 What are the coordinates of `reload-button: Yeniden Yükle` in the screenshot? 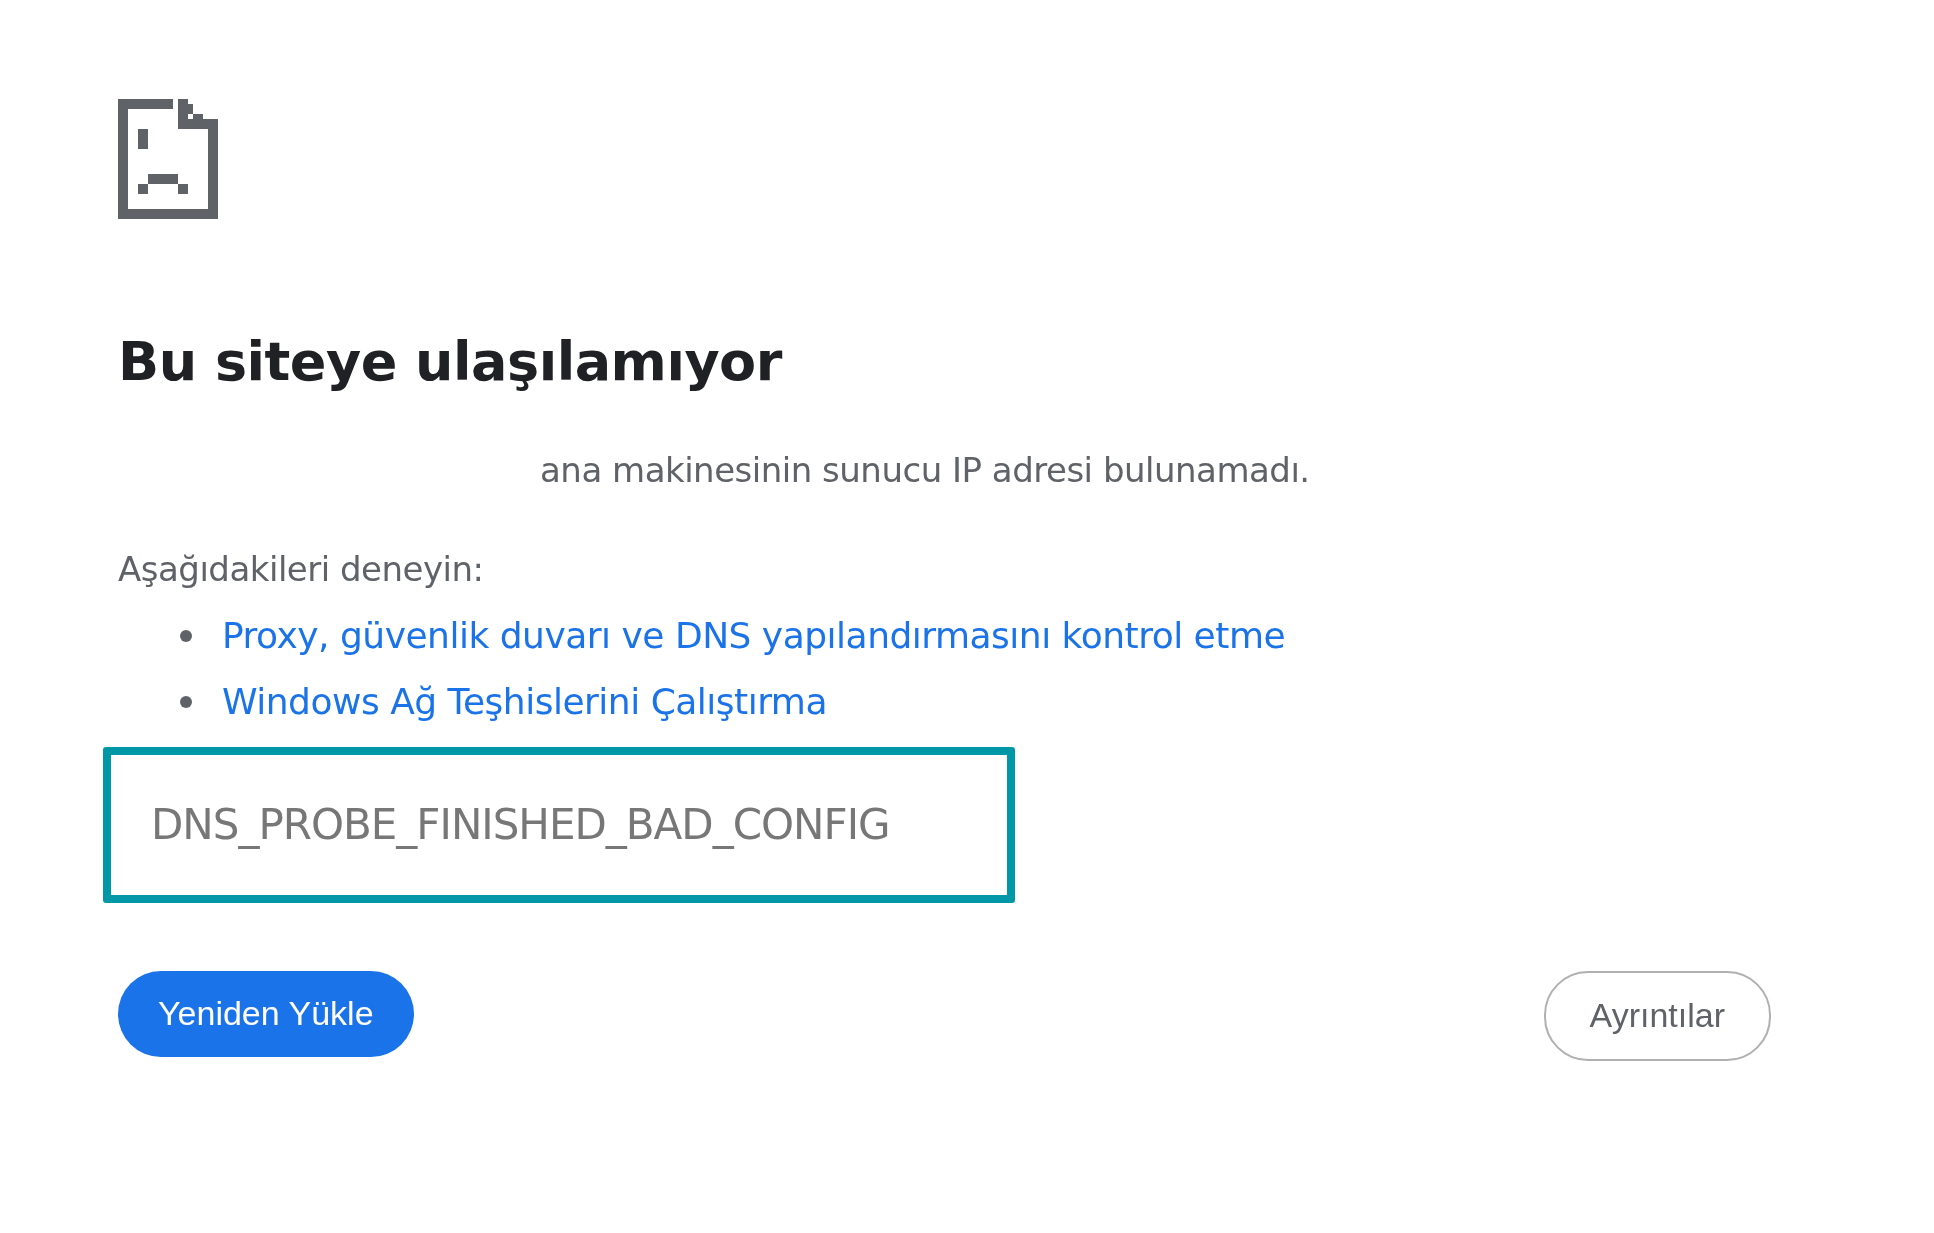 It's located at (266, 1013).